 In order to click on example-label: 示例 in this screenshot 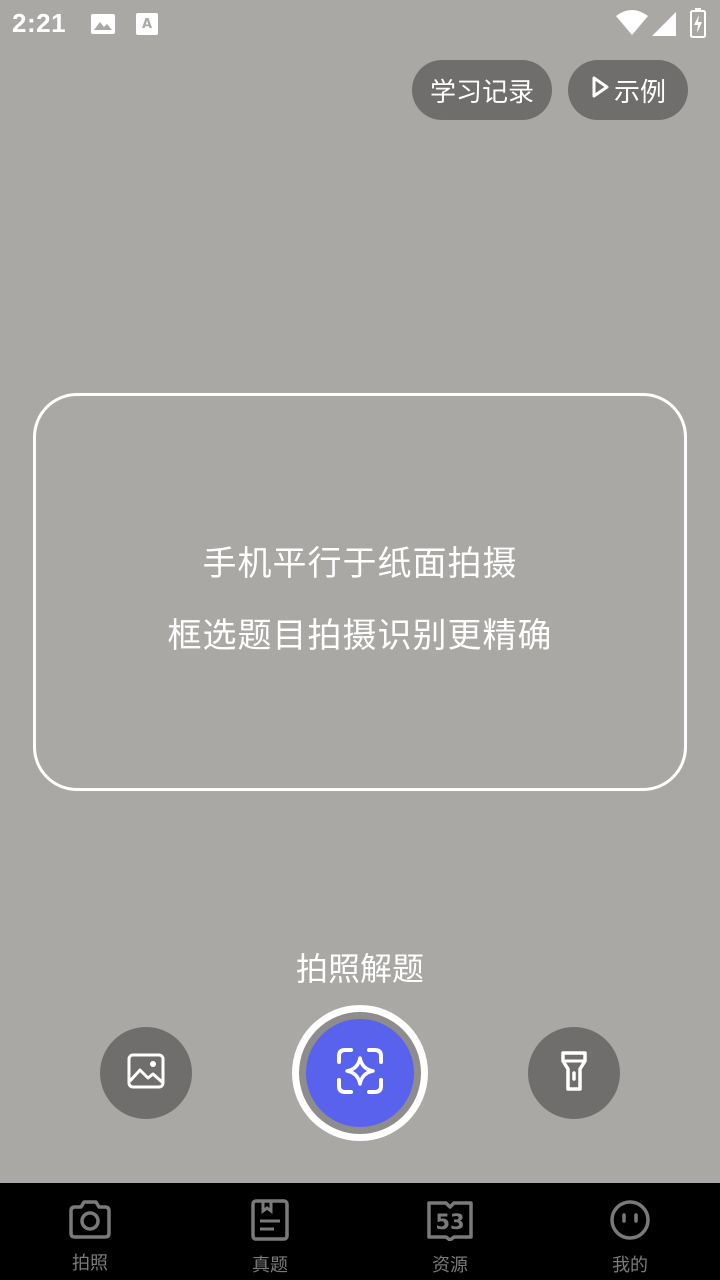, I will do `click(639, 92)`.